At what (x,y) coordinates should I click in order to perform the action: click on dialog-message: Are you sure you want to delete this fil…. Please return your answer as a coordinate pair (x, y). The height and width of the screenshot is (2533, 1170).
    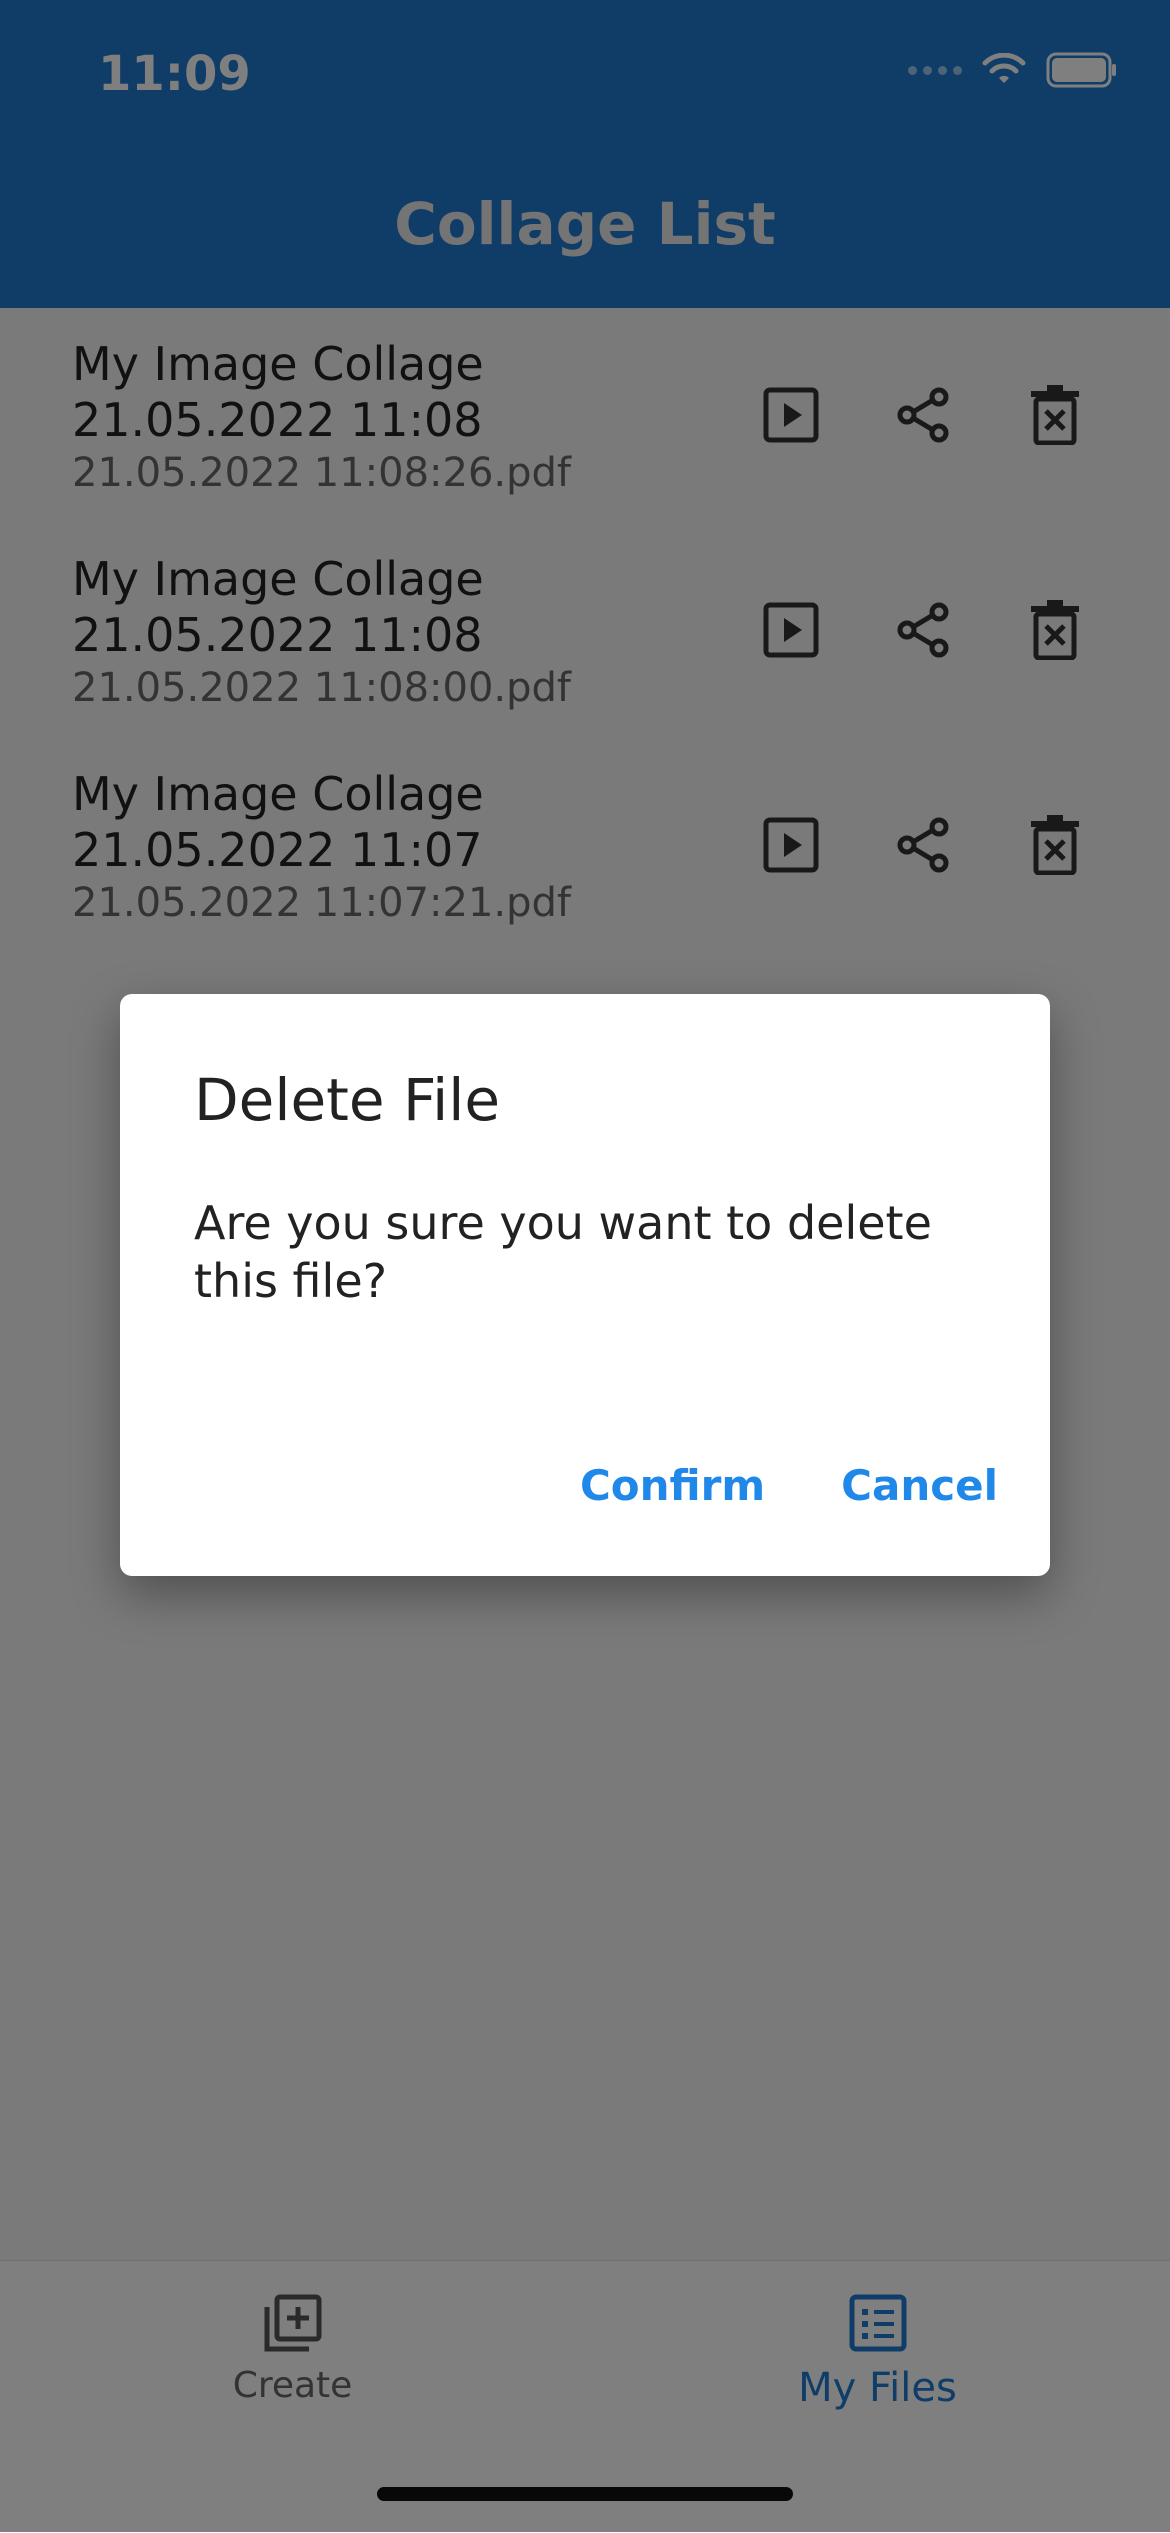
    Looking at the image, I should click on (563, 1252).